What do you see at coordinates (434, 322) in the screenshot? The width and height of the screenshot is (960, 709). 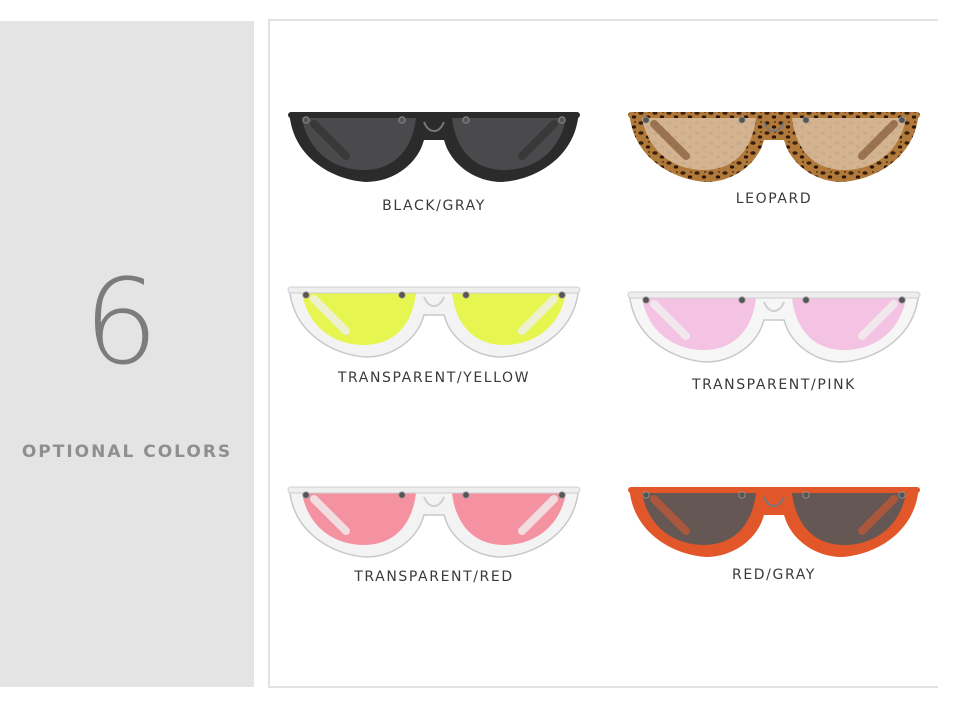 I see `sunglasses-transparent-yellow-image` at bounding box center [434, 322].